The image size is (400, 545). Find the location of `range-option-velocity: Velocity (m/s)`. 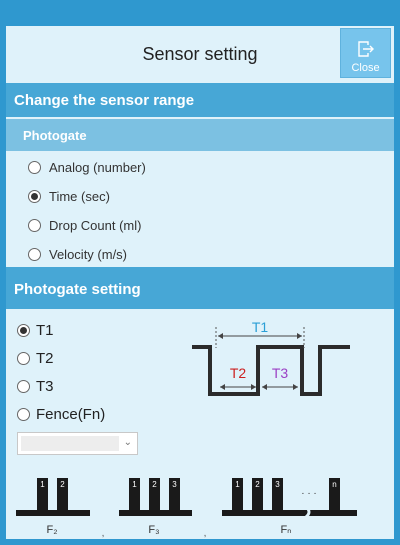

range-option-velocity: Velocity (m/s) is located at coordinates (77, 254).